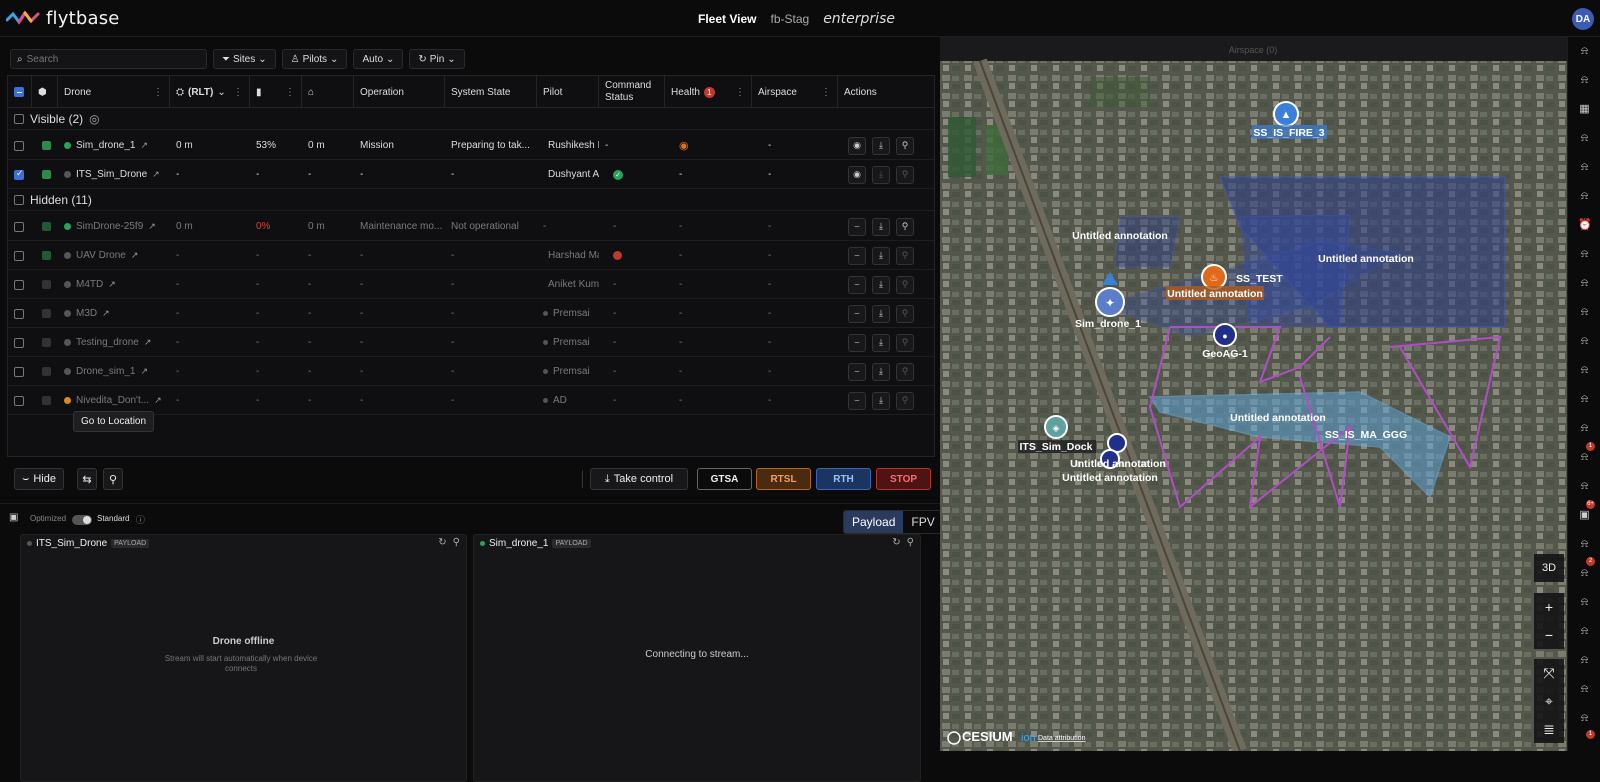 The image size is (1600, 782). I want to click on health-warning-icon: ◉, so click(684, 145).